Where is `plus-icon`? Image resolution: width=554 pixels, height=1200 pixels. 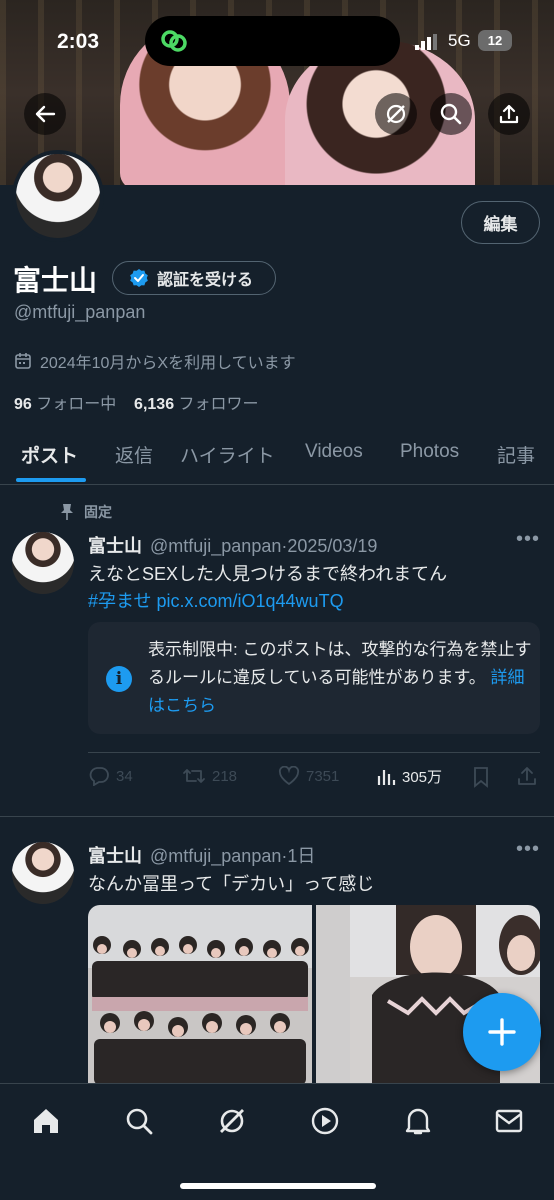
plus-icon is located at coordinates (502, 1032).